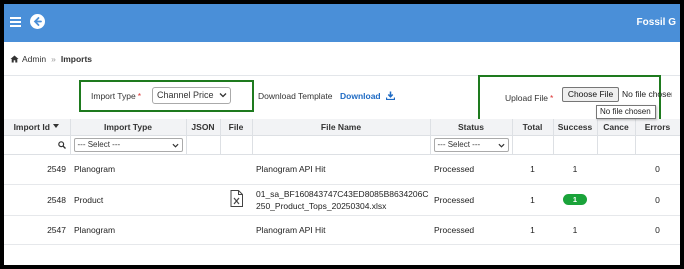 The image size is (684, 269). Describe the element at coordinates (342, 145) in the screenshot. I see `table-filter-row: --- Select --- --- Select ---` at that location.